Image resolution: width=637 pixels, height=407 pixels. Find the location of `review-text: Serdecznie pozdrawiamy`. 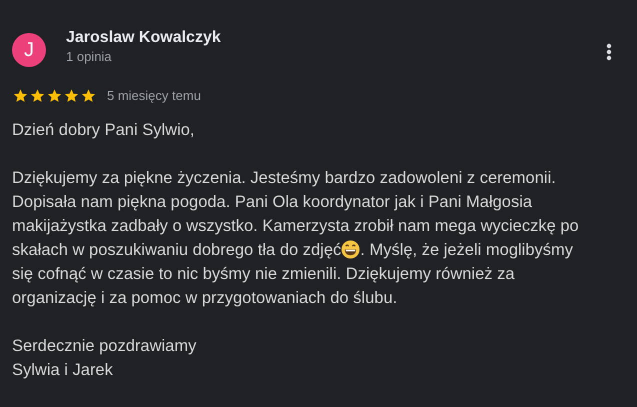

review-text: Serdecznie pozdrawiamy is located at coordinates (104, 346).